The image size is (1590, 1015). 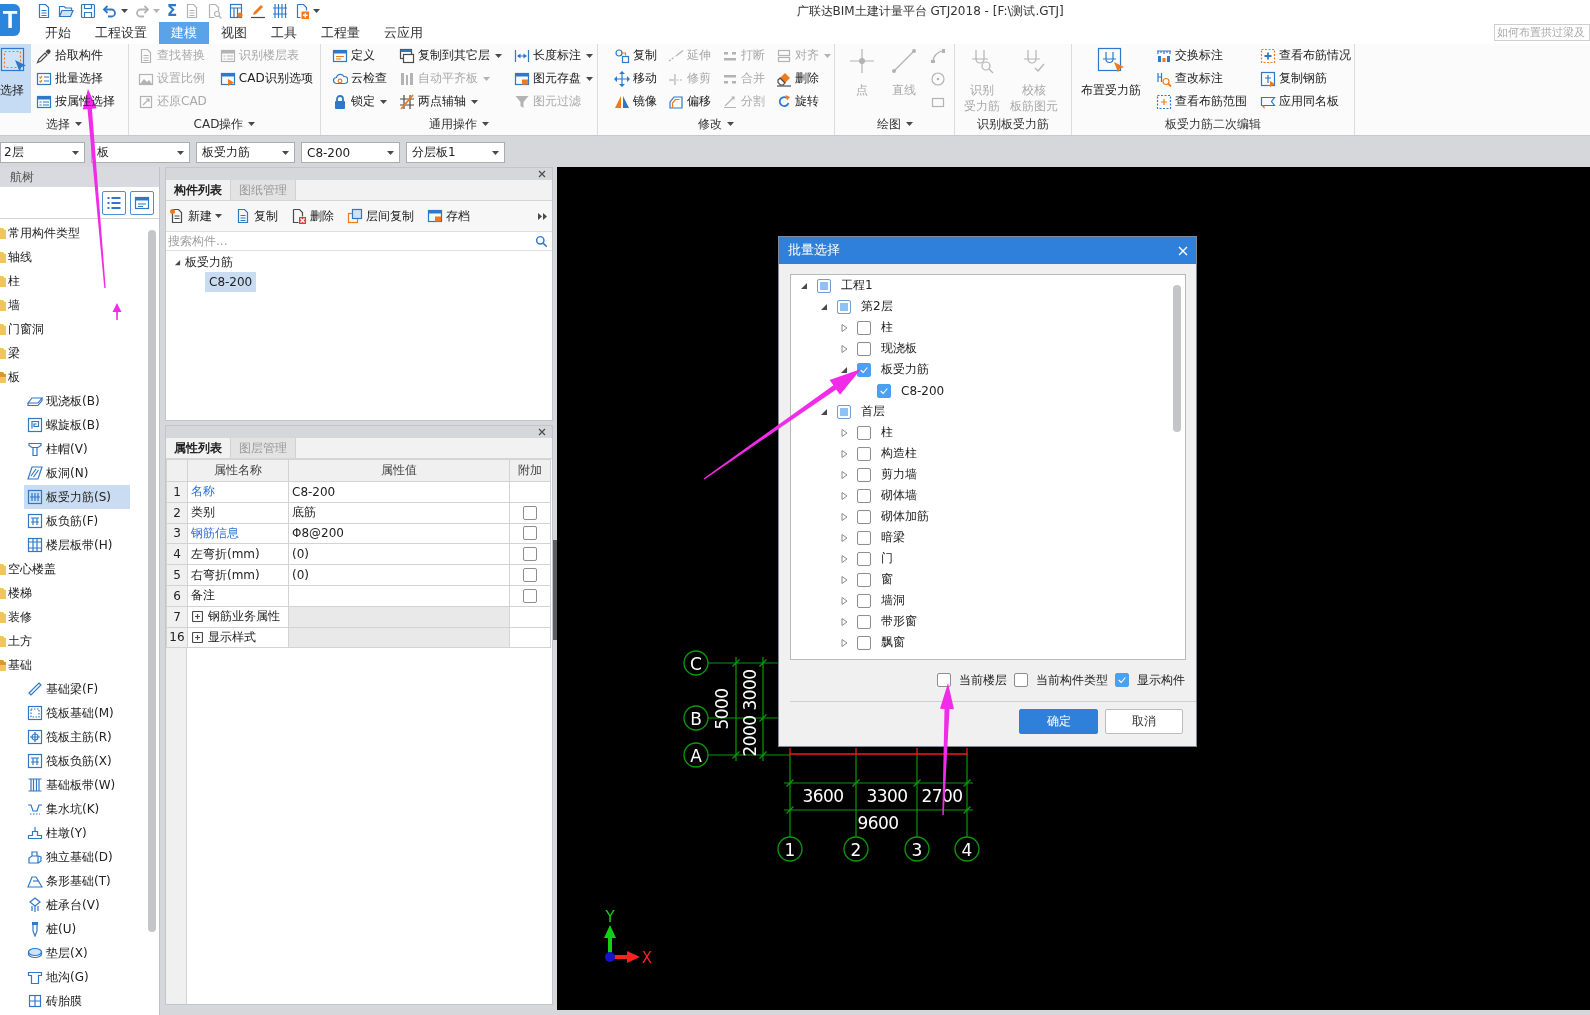 I want to click on cancel-button: 取消, so click(x=1144, y=721).